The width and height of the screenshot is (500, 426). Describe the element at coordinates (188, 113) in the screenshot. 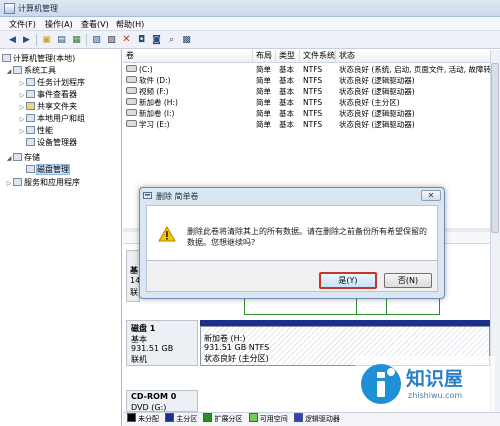

I see `cell-vol: 新加卷 (I:)` at that location.